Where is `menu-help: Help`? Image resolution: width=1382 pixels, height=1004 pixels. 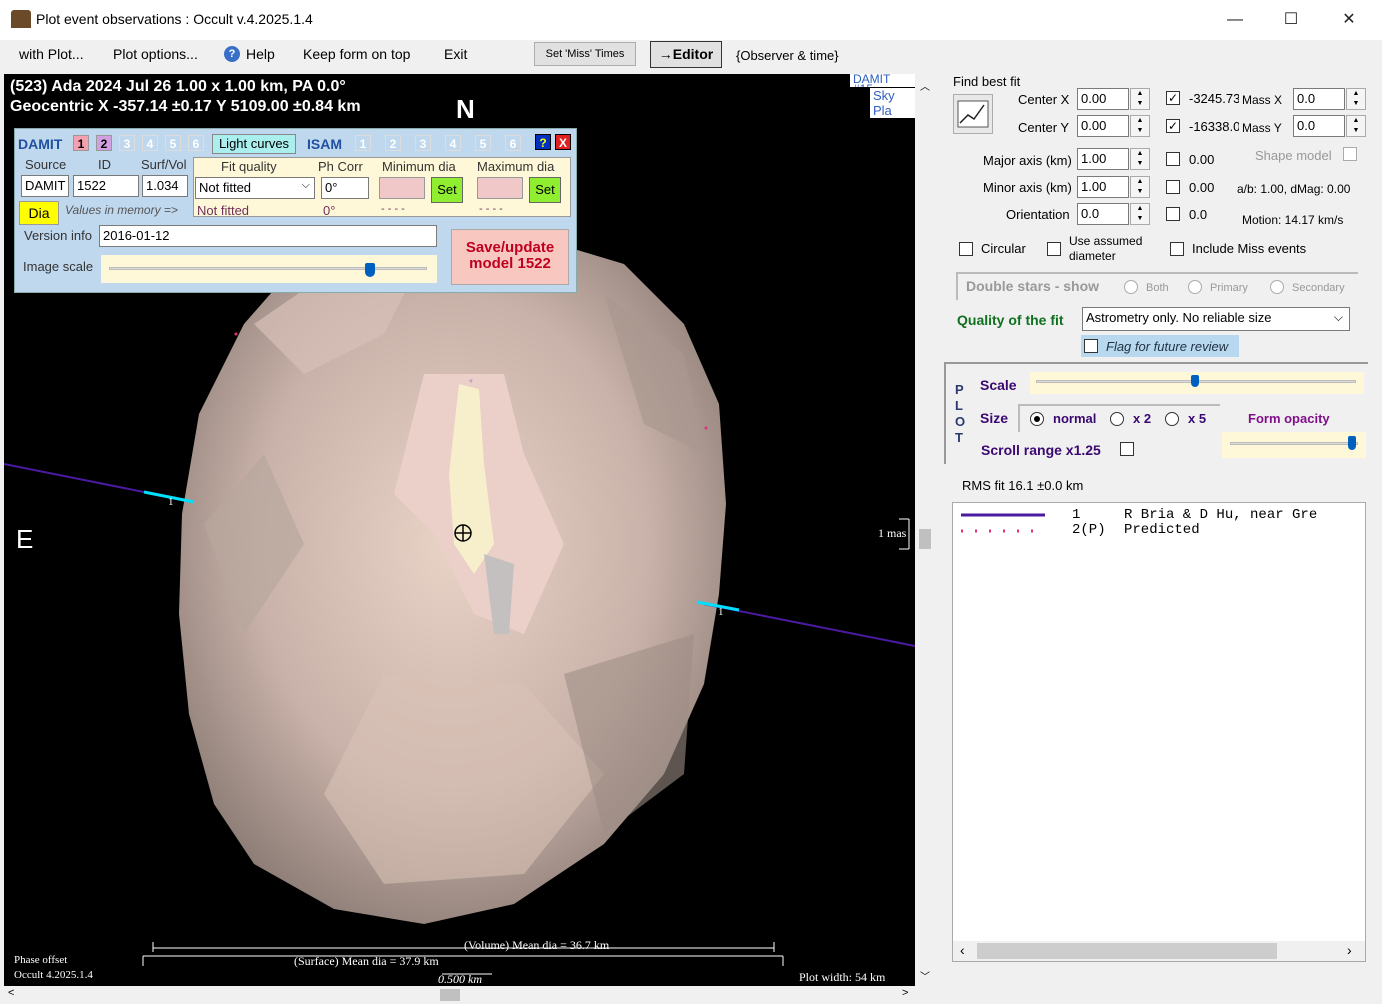 menu-help: Help is located at coordinates (260, 54).